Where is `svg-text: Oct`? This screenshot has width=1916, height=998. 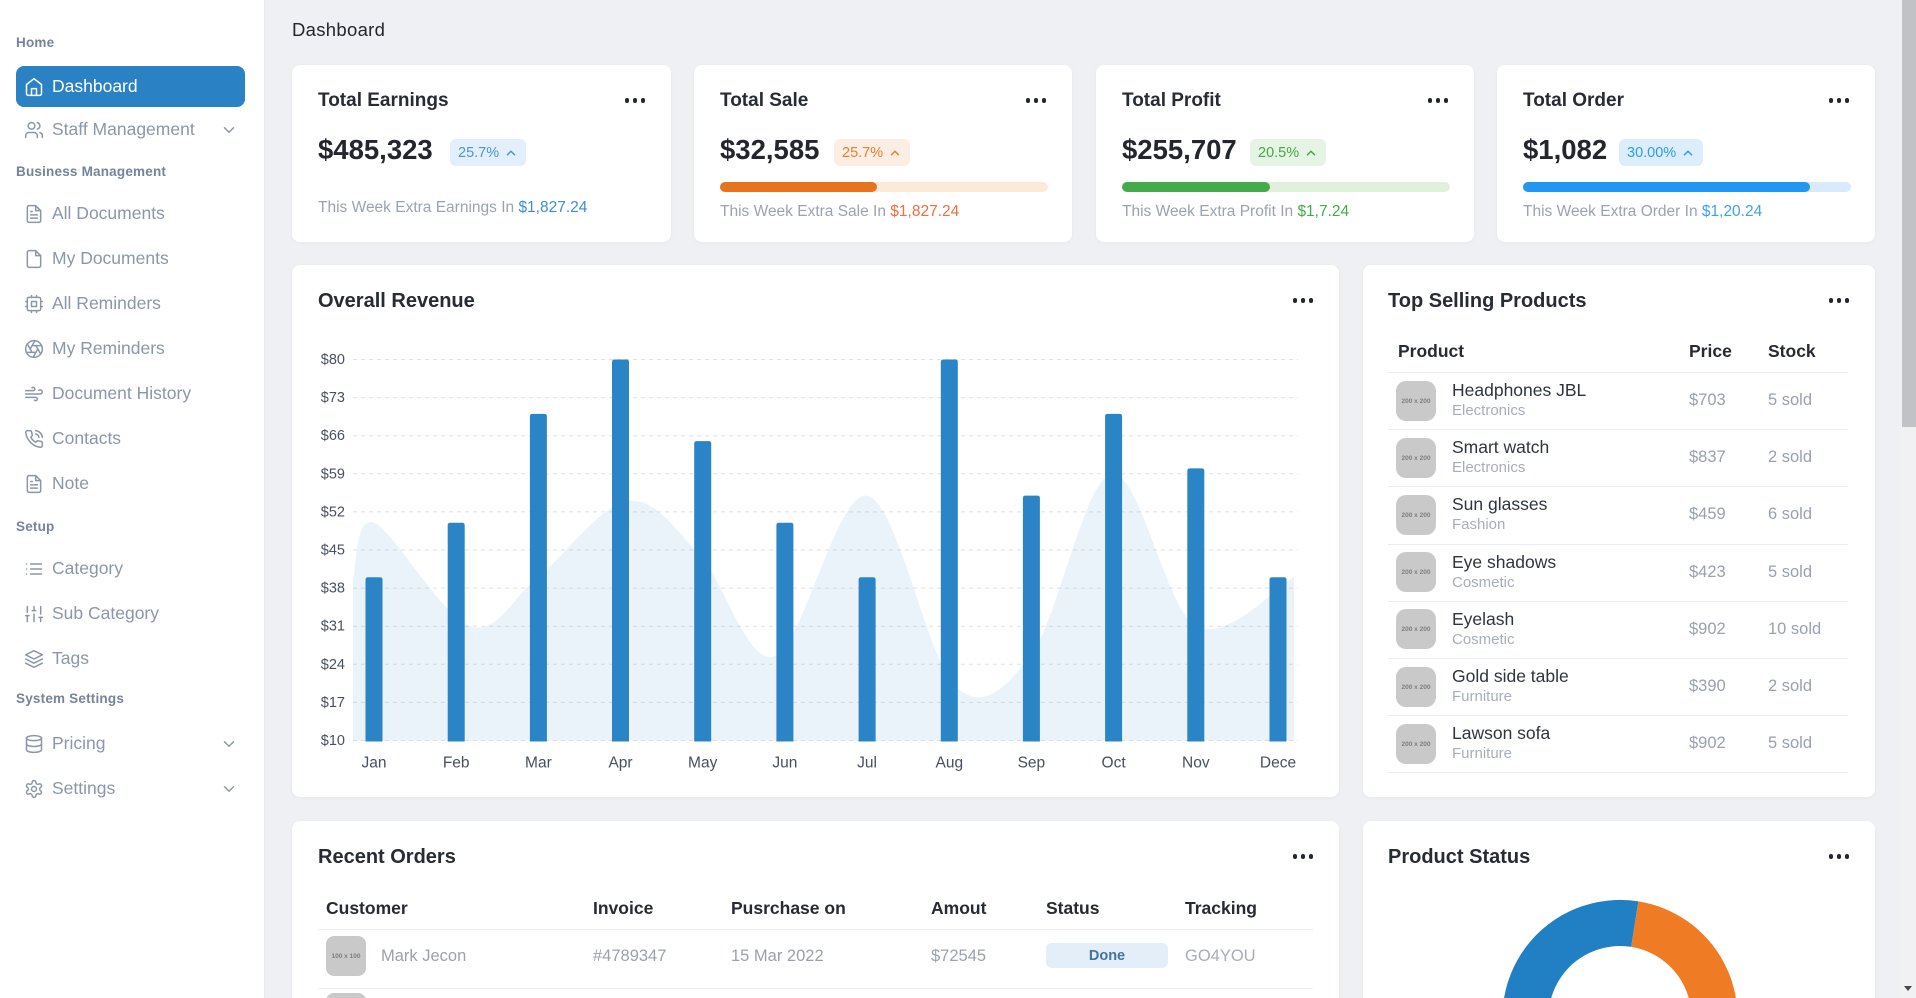 svg-text: Oct is located at coordinates (1114, 763).